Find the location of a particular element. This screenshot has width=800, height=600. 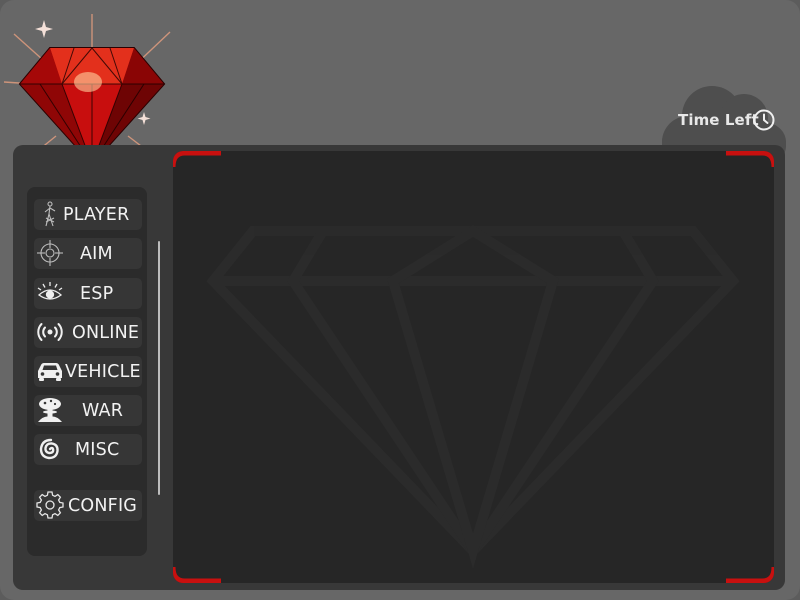

time-left-label: Time Left is located at coordinates (718, 120).